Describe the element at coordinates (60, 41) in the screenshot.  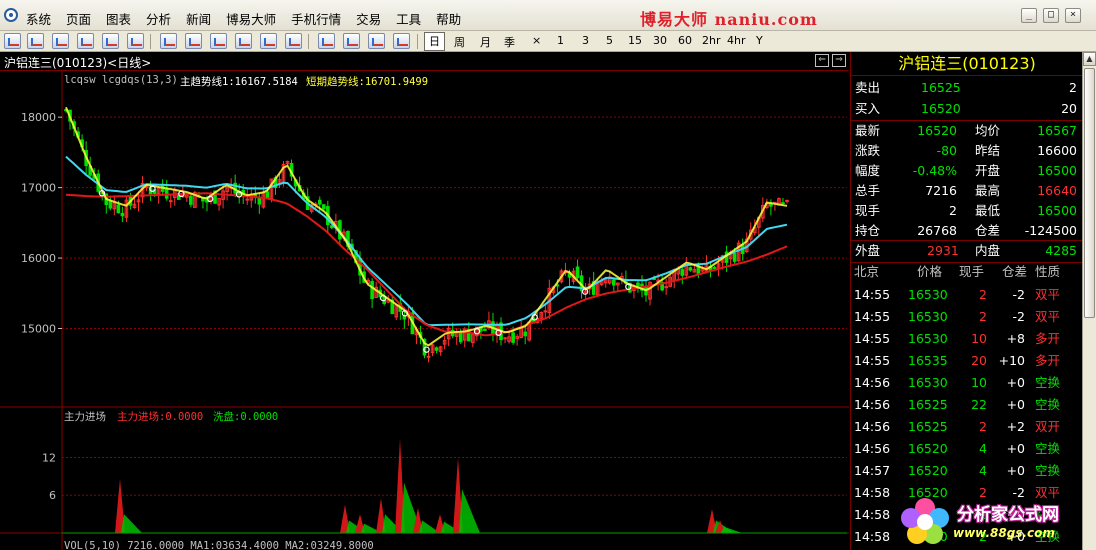
I see `quote-table-icon` at that location.